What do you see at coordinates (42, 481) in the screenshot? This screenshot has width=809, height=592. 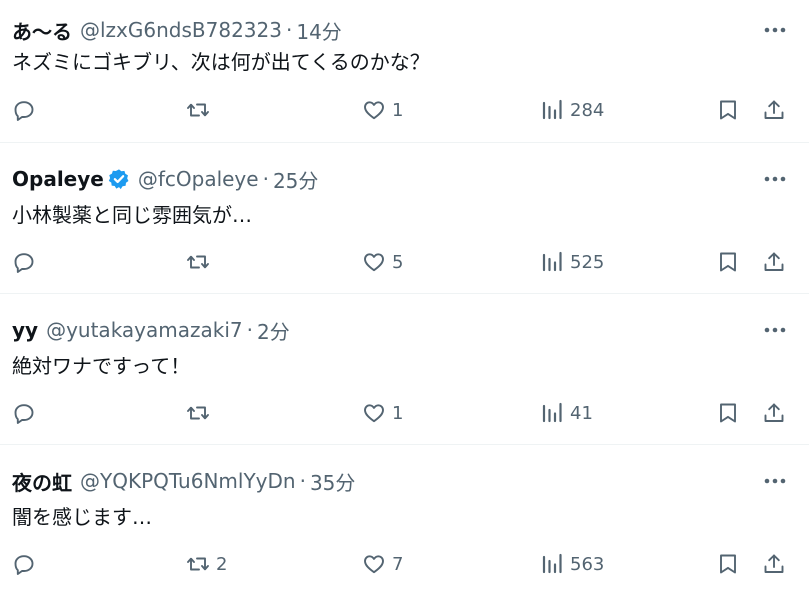 I see `author-name: 夜の虹` at bounding box center [42, 481].